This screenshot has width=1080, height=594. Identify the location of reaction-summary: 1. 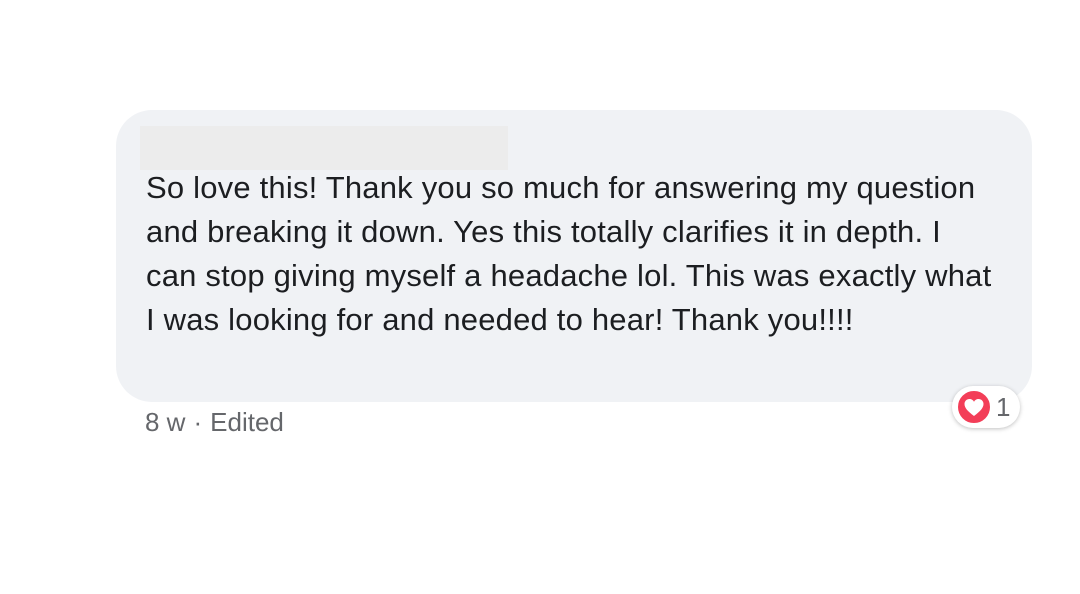
(986, 407).